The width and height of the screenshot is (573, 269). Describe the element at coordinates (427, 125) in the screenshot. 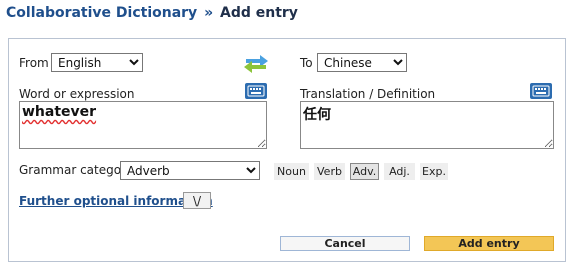

I see `translation-input: 任何` at that location.